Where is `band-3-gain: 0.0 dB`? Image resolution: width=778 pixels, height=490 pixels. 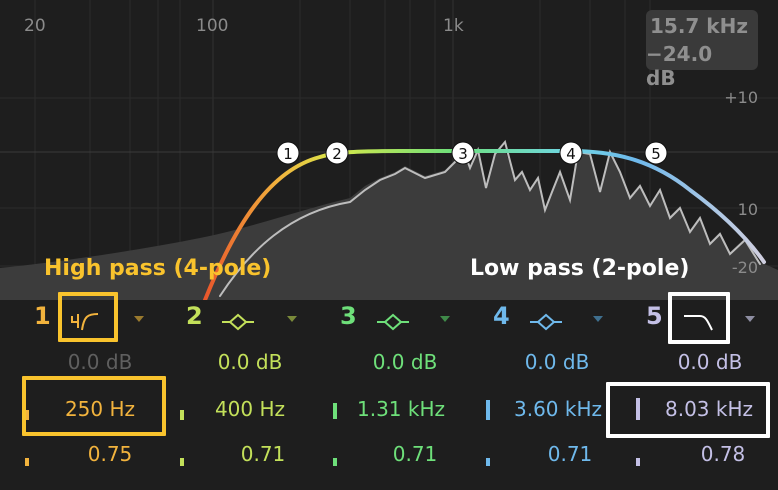
band-3-gain: 0.0 dB is located at coordinates (405, 362).